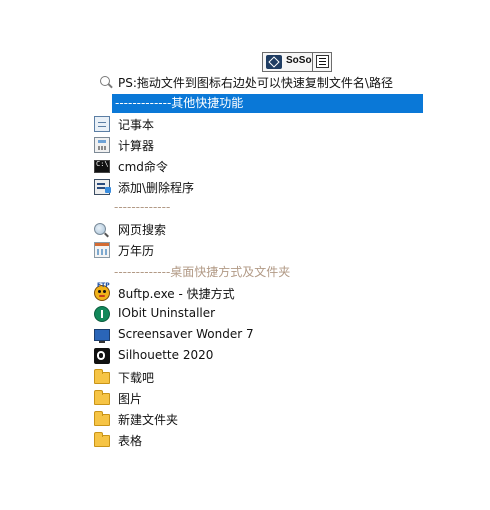 This screenshot has width=490, height=510. Describe the element at coordinates (156, 188) in the screenshot. I see `list-item-label: 添加\删除程序` at that location.